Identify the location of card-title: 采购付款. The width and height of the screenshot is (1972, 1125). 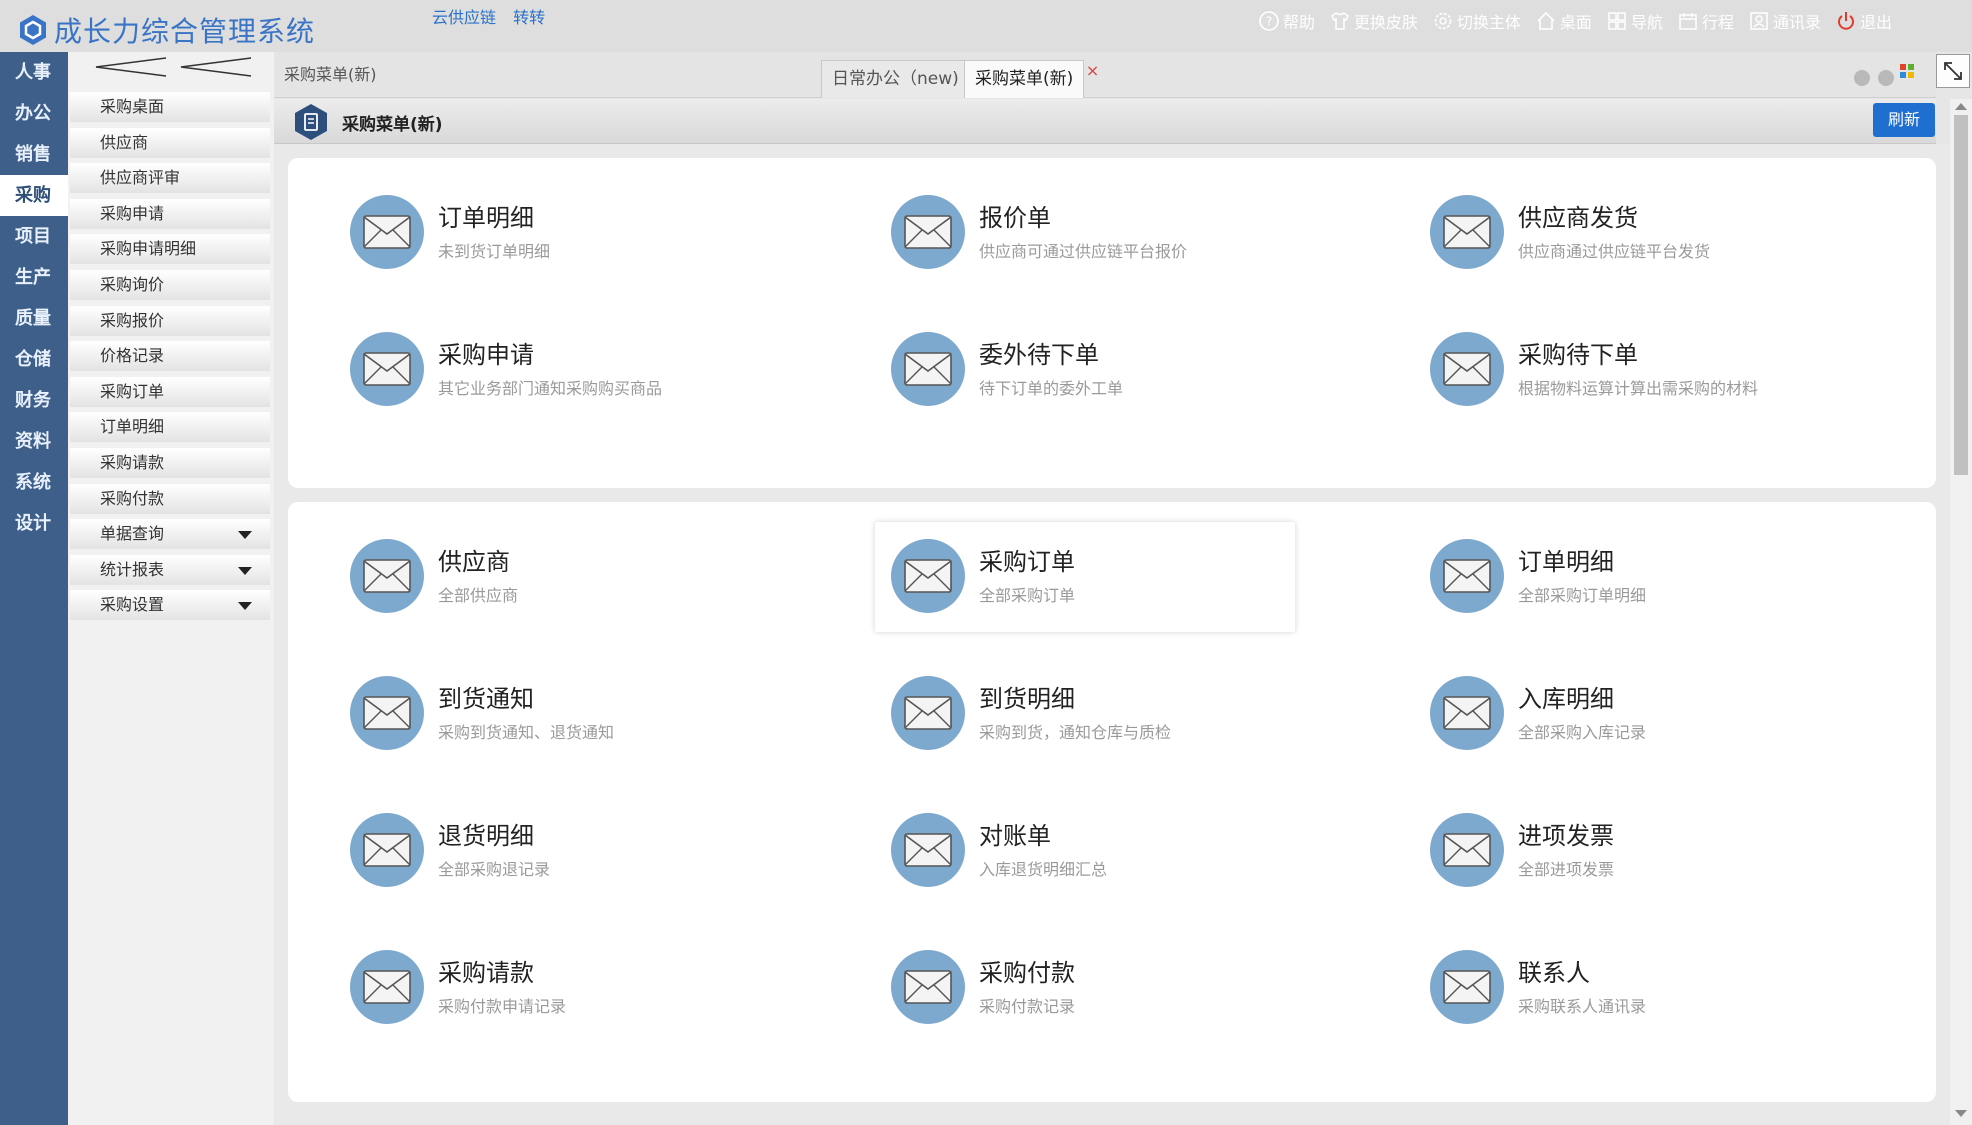
(1027, 973).